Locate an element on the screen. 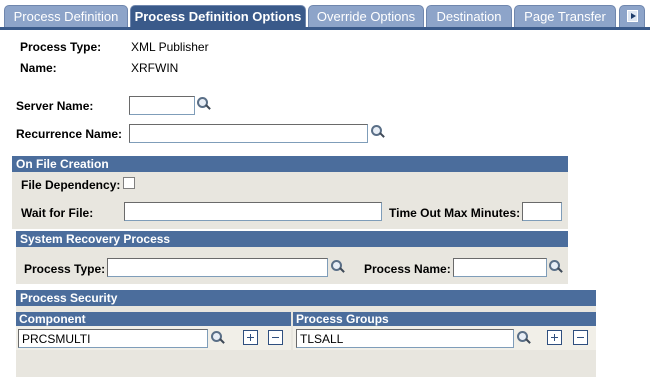 This screenshot has width=650, height=377. timeout-max-minutes-input is located at coordinates (542, 211).